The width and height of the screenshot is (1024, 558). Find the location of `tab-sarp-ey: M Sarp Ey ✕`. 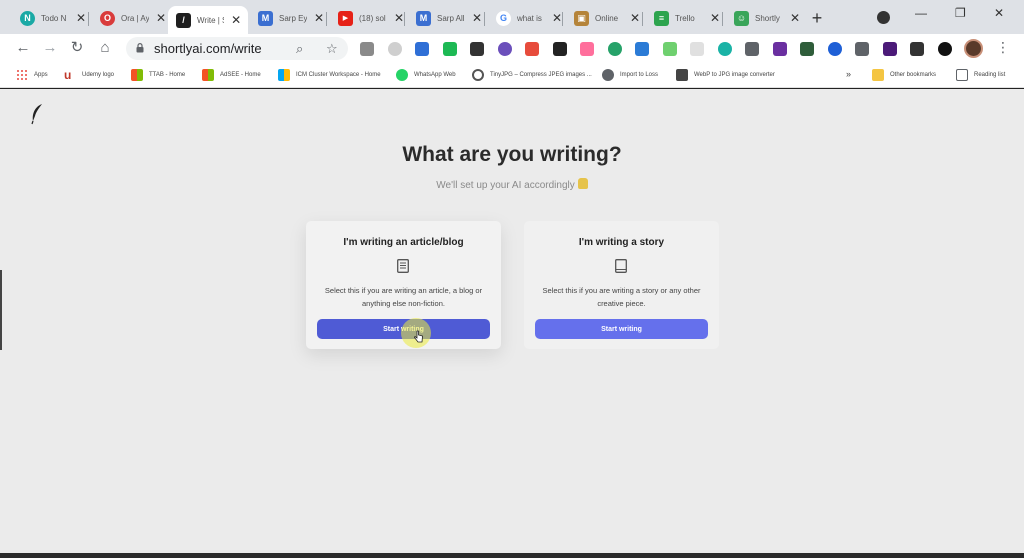

tab-sarp-ey: M Sarp Ey ✕ is located at coordinates (290, 18).